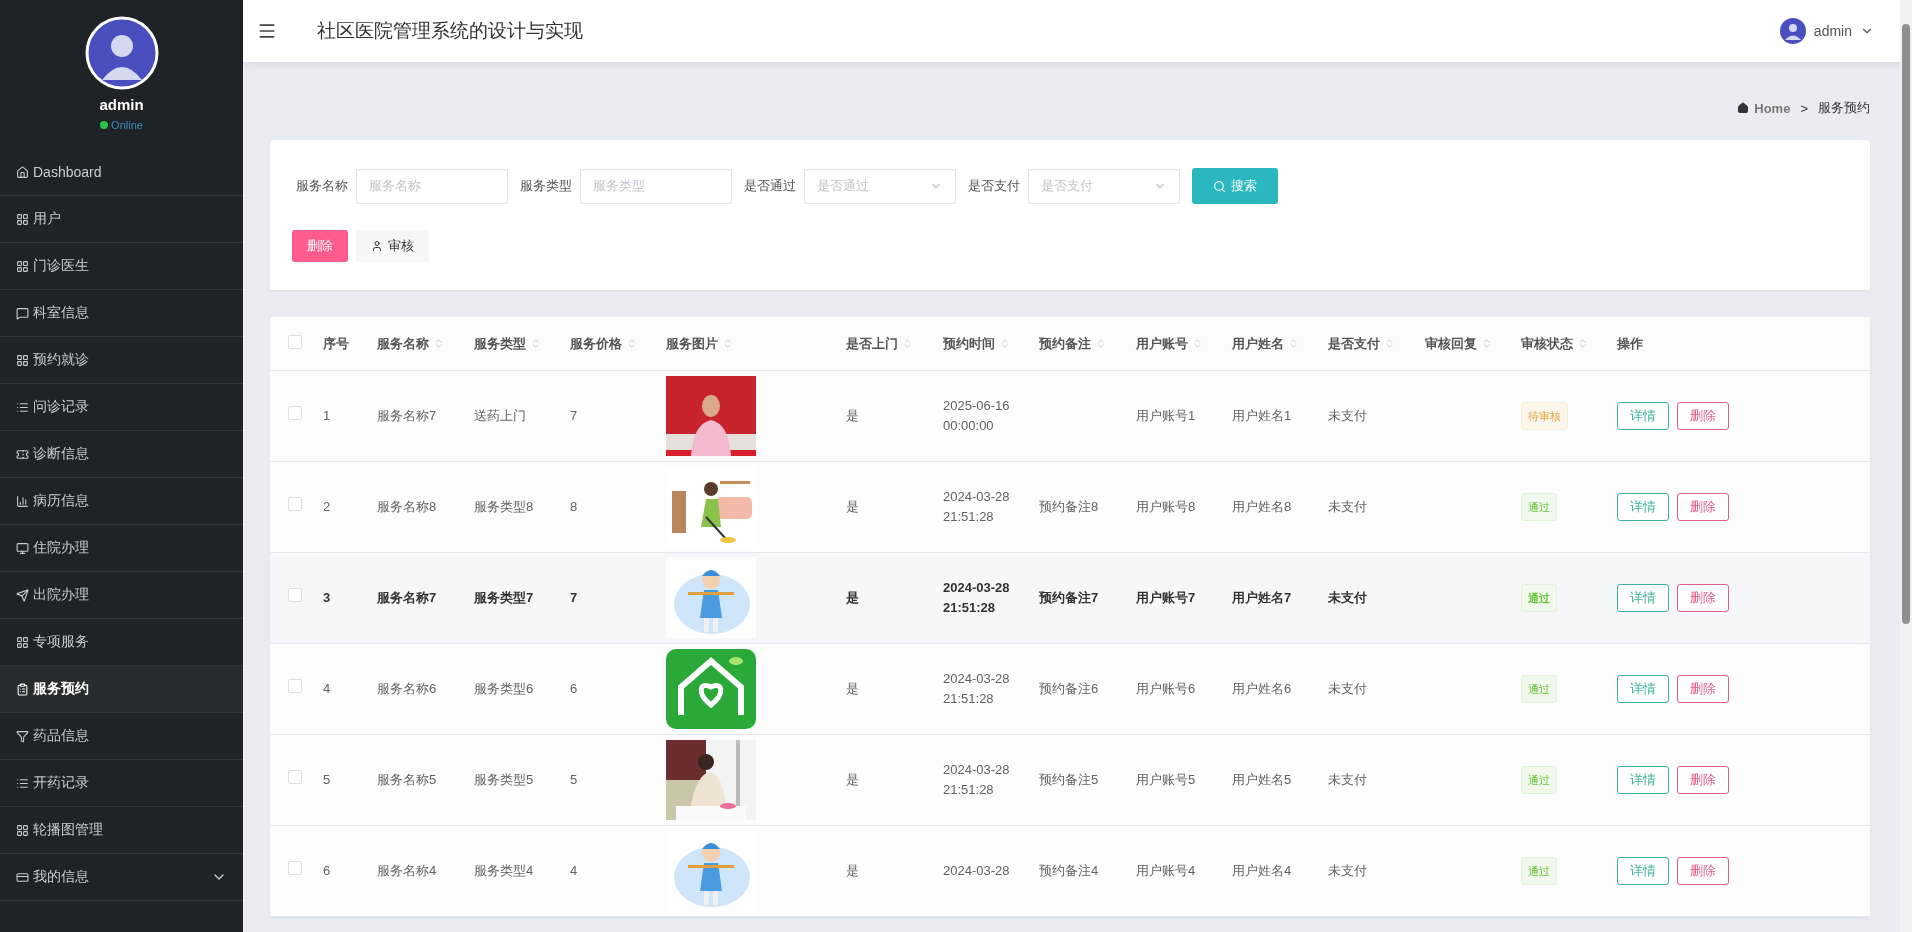 The image size is (1912, 932). I want to click on avatar, so click(1792, 31).